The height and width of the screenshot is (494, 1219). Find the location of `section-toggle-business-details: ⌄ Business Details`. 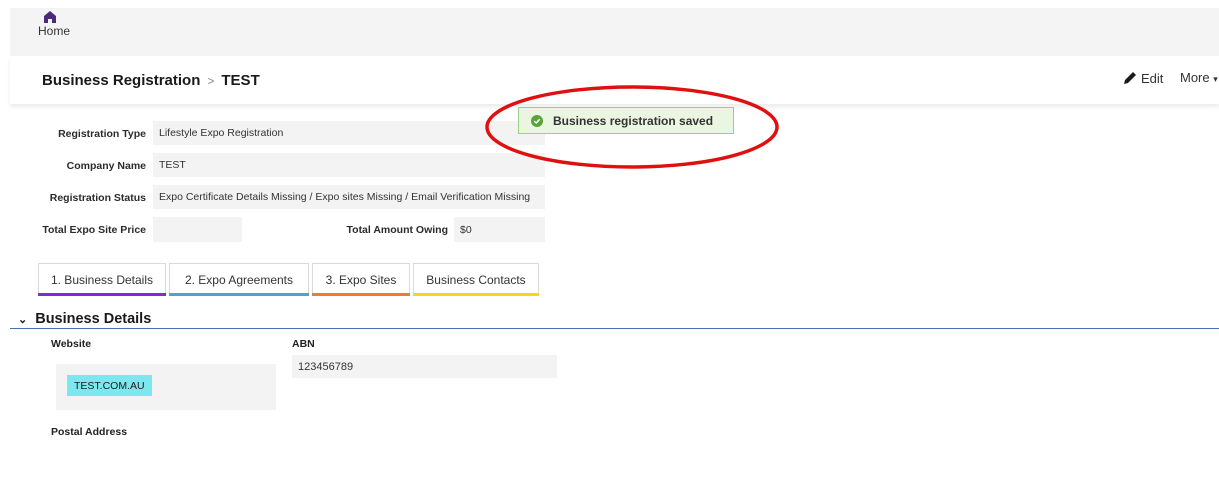

section-toggle-business-details: ⌄ Business Details is located at coordinates (84, 319).